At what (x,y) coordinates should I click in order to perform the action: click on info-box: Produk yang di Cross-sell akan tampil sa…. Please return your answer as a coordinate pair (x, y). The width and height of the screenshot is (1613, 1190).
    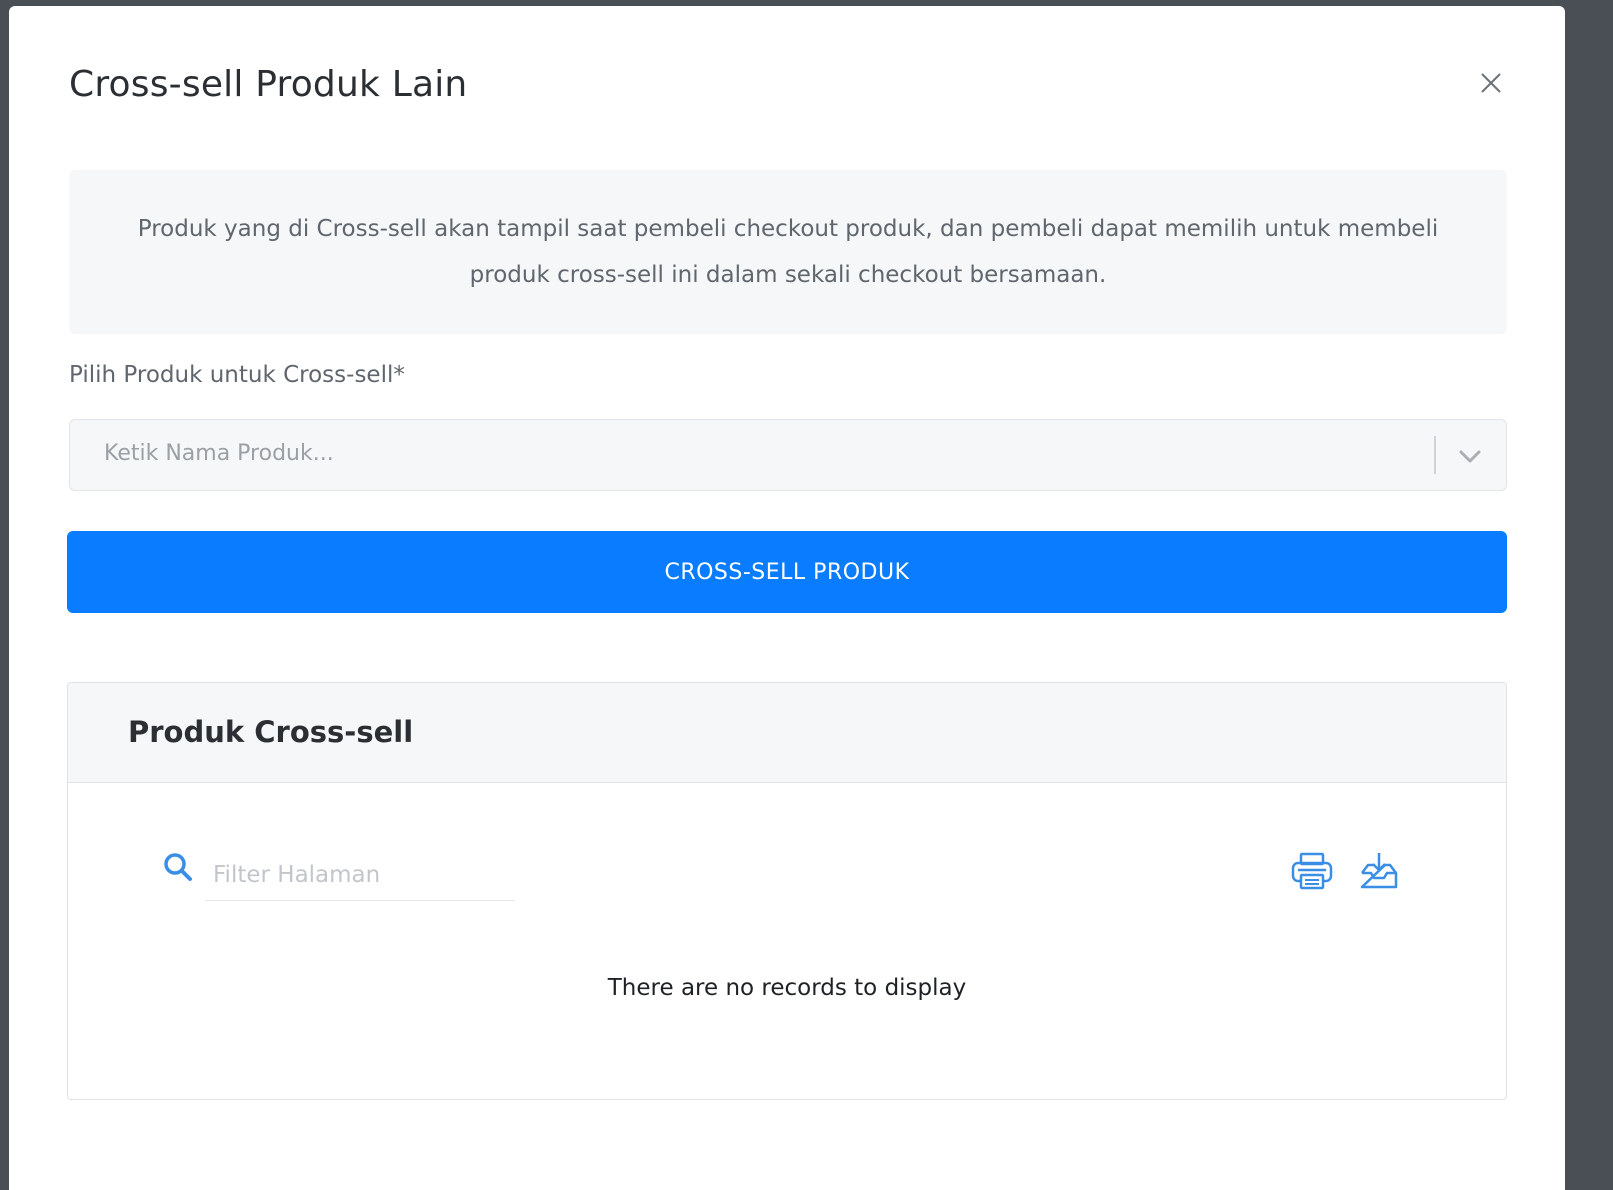
    Looking at the image, I should click on (788, 252).